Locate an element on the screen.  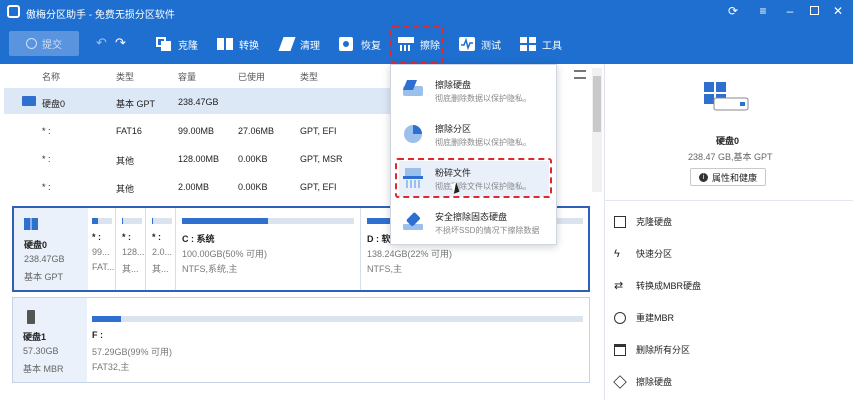
partition-info: 57.29GB(99% 可用) is located at coordinates (132, 352).